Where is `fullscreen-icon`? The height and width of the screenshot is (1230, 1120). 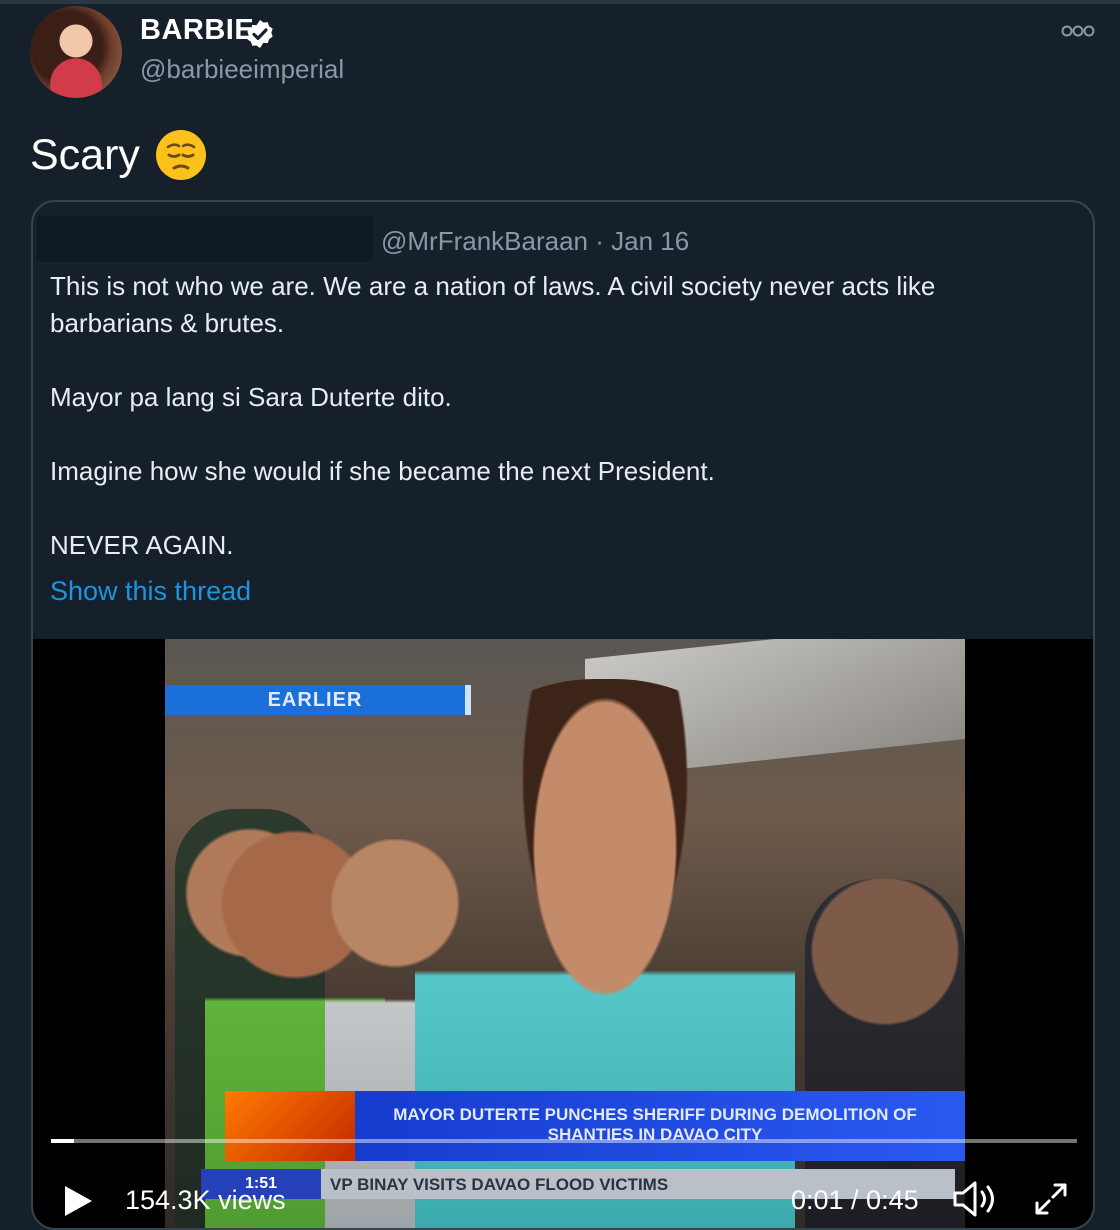
fullscreen-icon is located at coordinates (1051, 1199).